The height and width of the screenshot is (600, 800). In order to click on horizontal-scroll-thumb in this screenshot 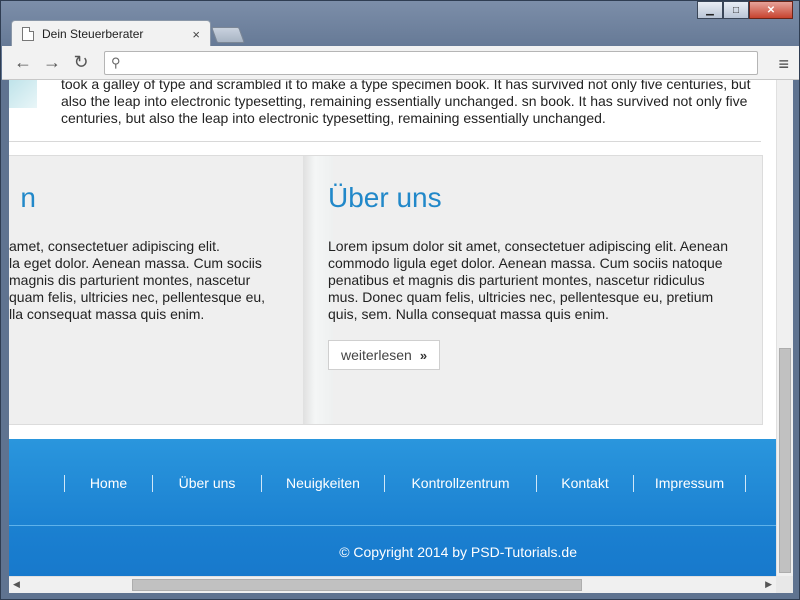, I will do `click(357, 585)`.